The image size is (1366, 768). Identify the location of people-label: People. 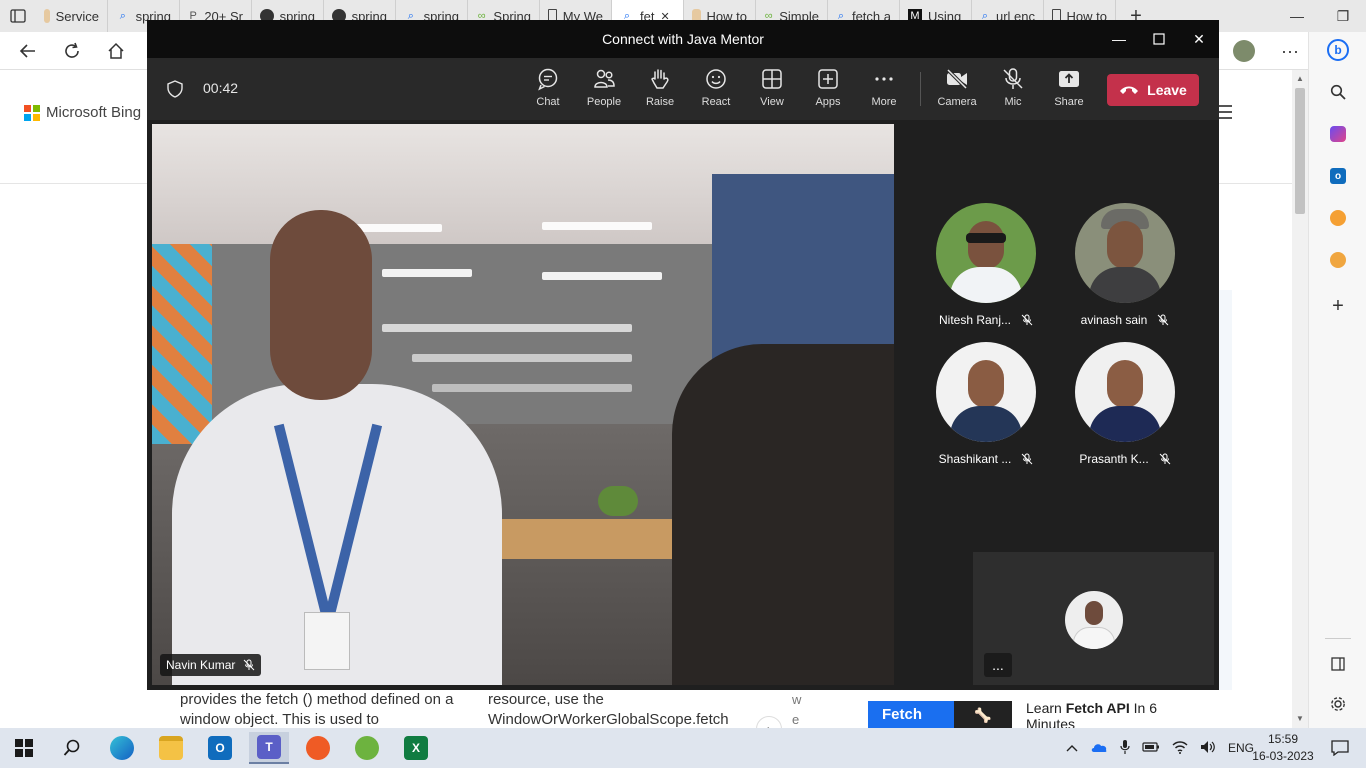
(604, 102).